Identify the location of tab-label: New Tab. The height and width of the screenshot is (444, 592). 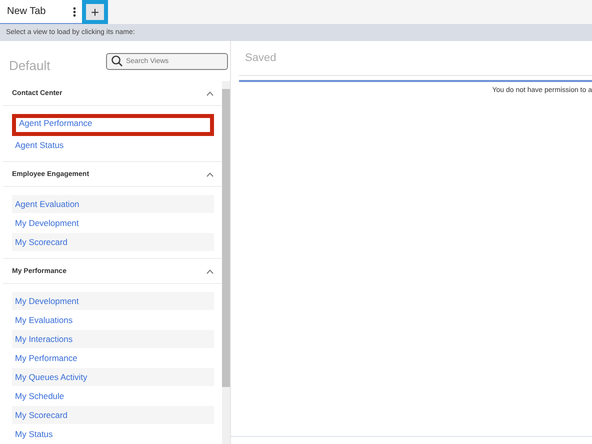
(26, 11).